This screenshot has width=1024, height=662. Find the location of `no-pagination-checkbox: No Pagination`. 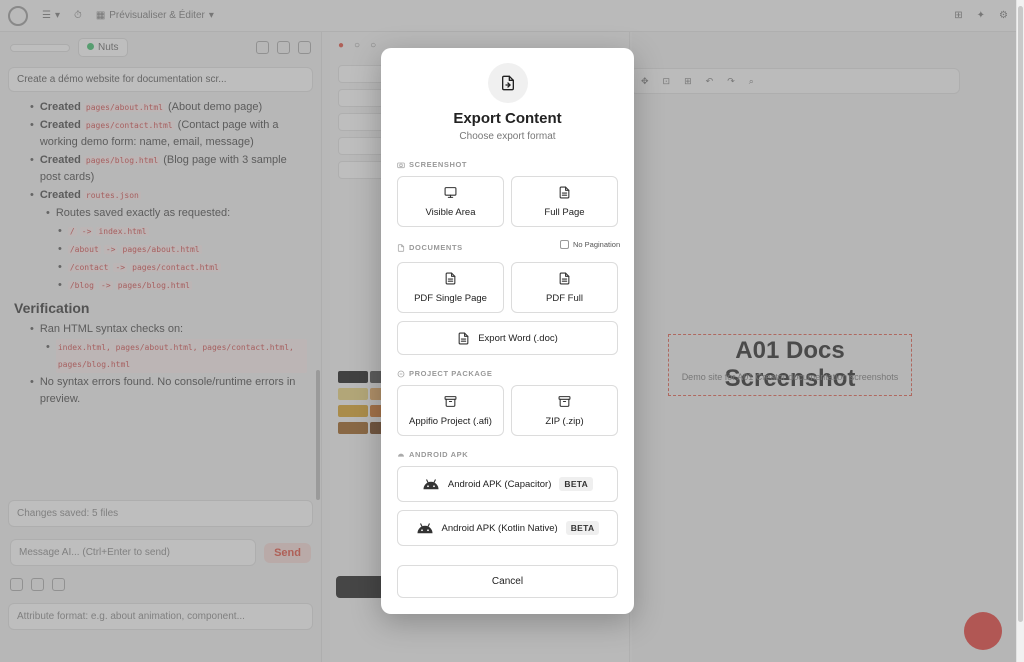

no-pagination-checkbox: No Pagination is located at coordinates (590, 244).